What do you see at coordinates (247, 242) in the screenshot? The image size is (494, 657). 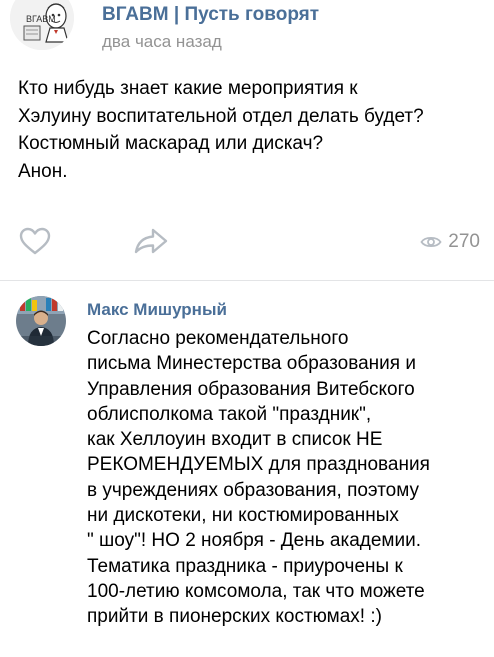 I see `post-actions-bar: 270` at bounding box center [247, 242].